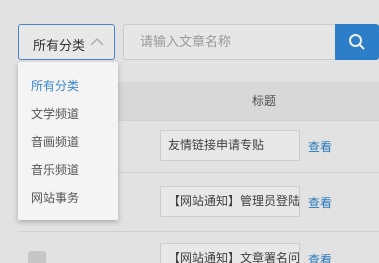 The height and width of the screenshot is (263, 379). I want to click on dropdown-item-all: 所有分类, so click(55, 85).